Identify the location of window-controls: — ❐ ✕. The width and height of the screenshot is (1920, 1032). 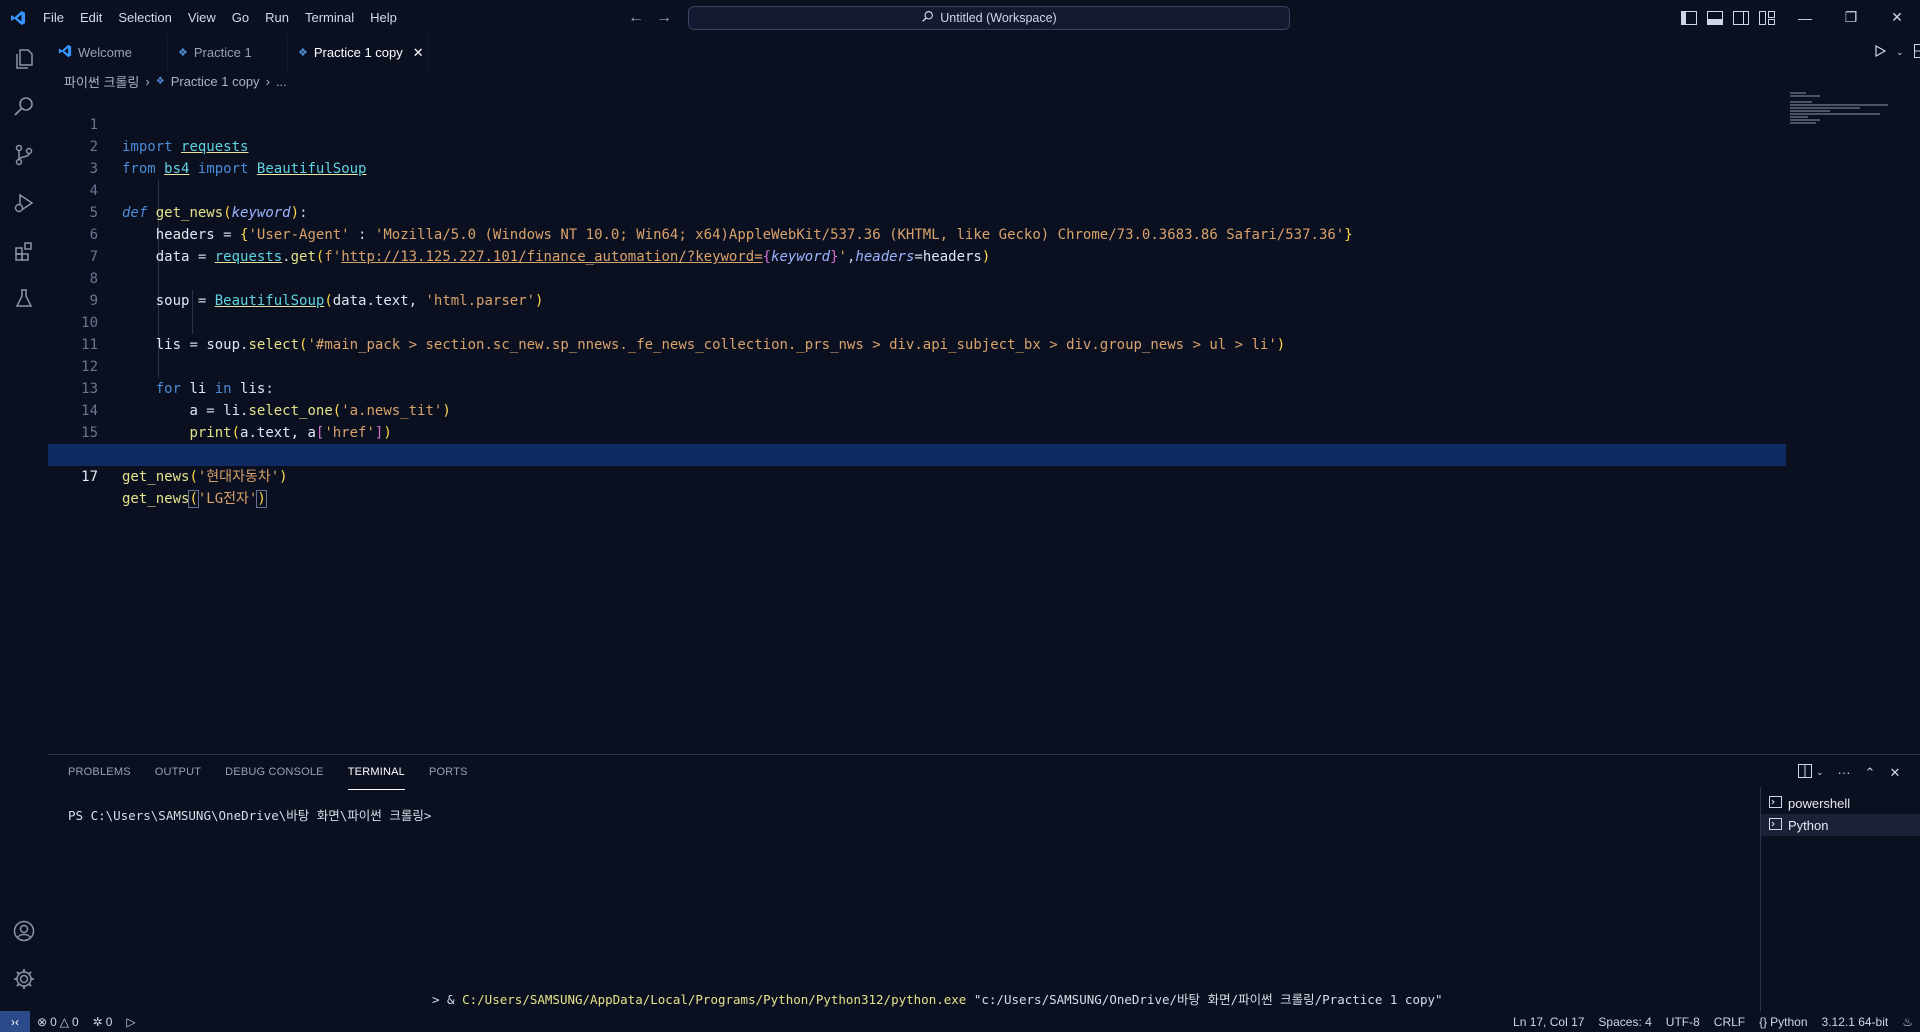
(1851, 17).